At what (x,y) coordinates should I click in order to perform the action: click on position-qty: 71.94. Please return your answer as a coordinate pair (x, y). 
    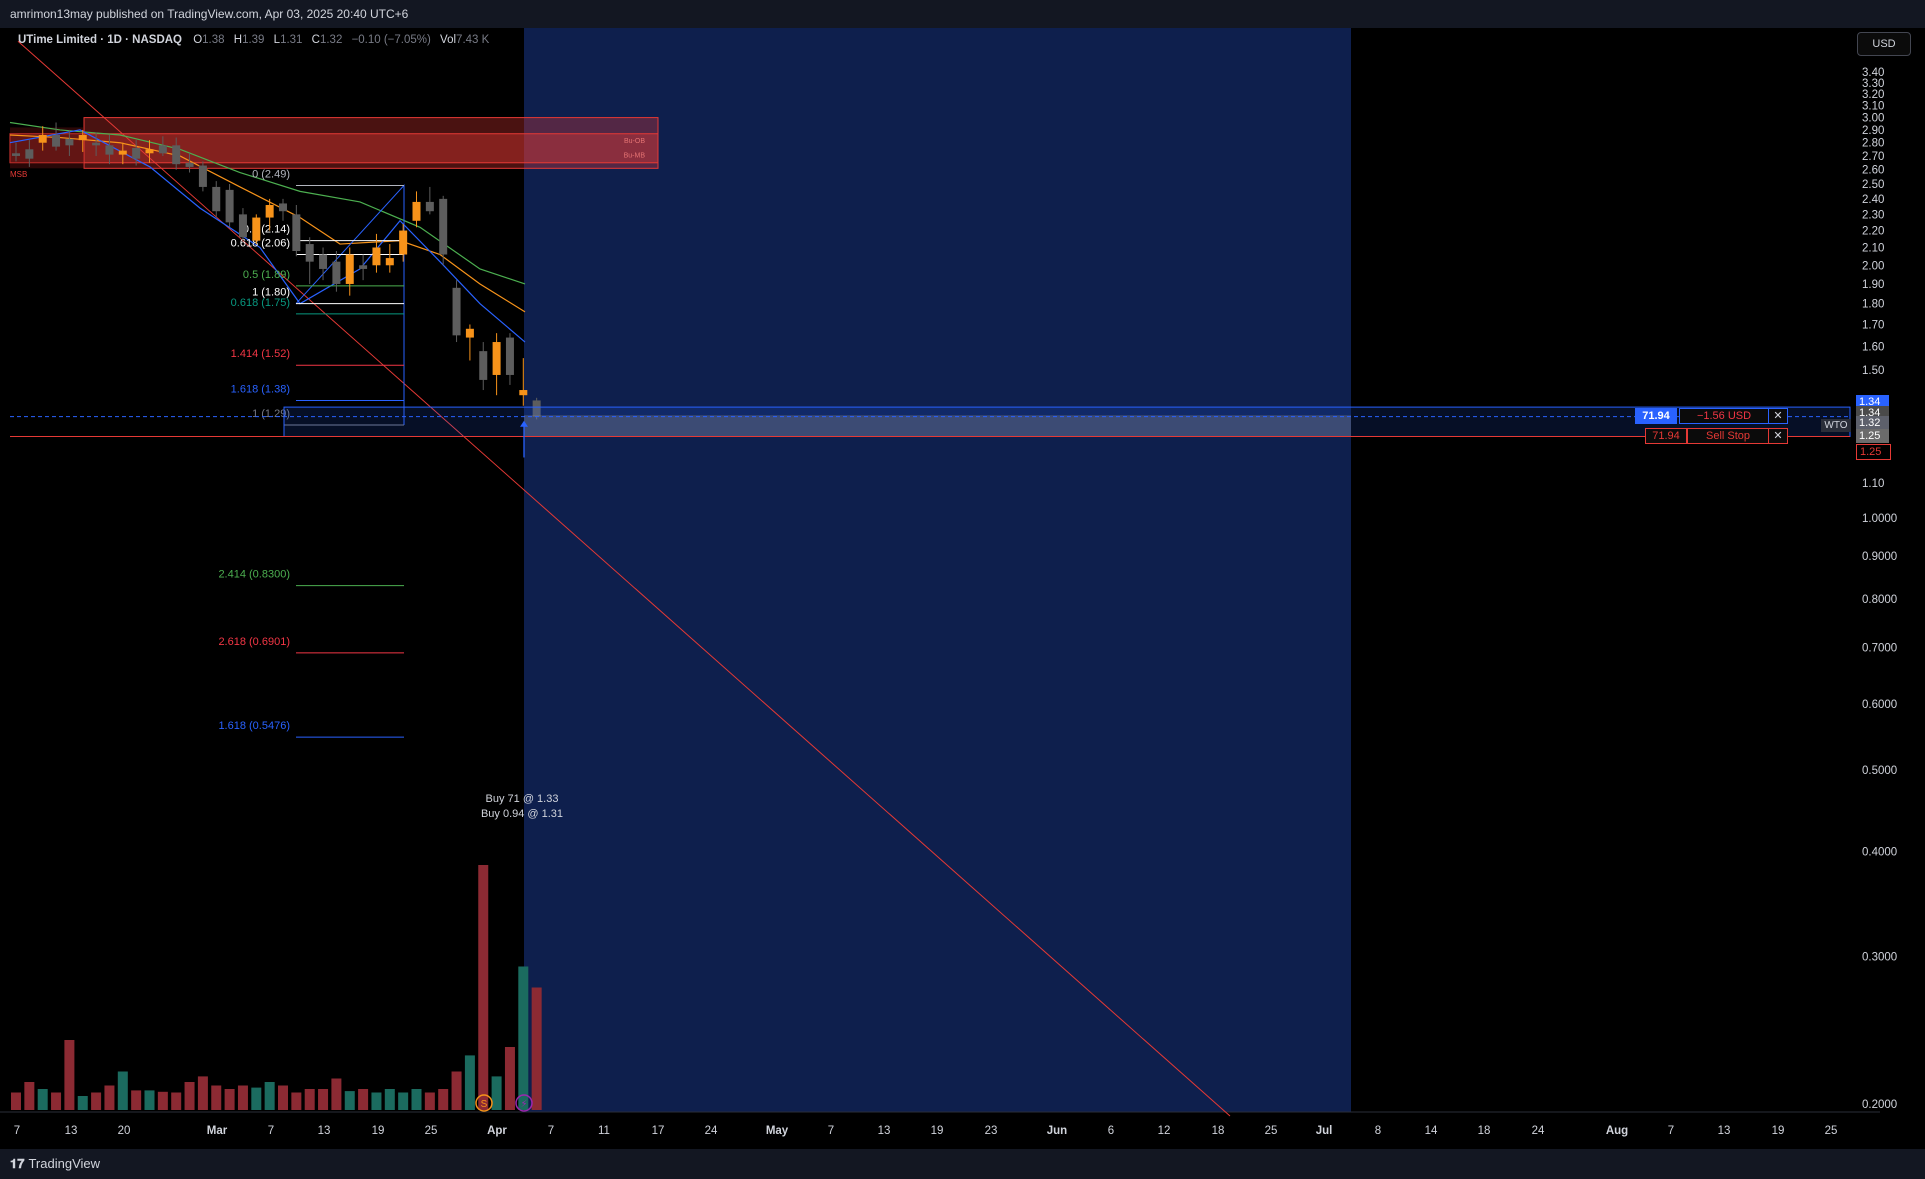
    Looking at the image, I should click on (1656, 415).